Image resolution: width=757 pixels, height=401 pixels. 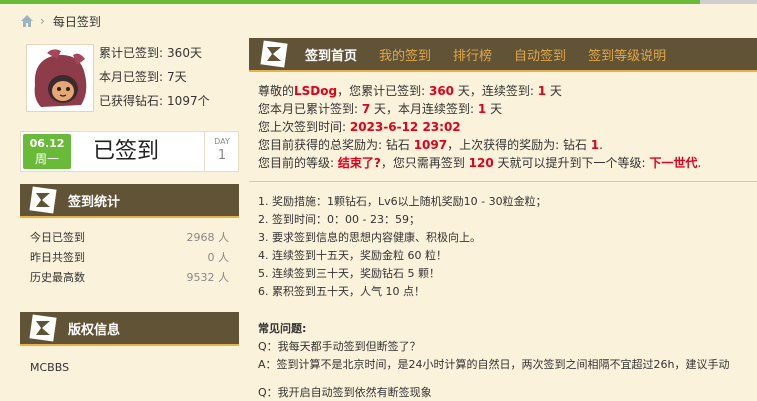 I want to click on days-needed: 120, so click(x=481, y=163).